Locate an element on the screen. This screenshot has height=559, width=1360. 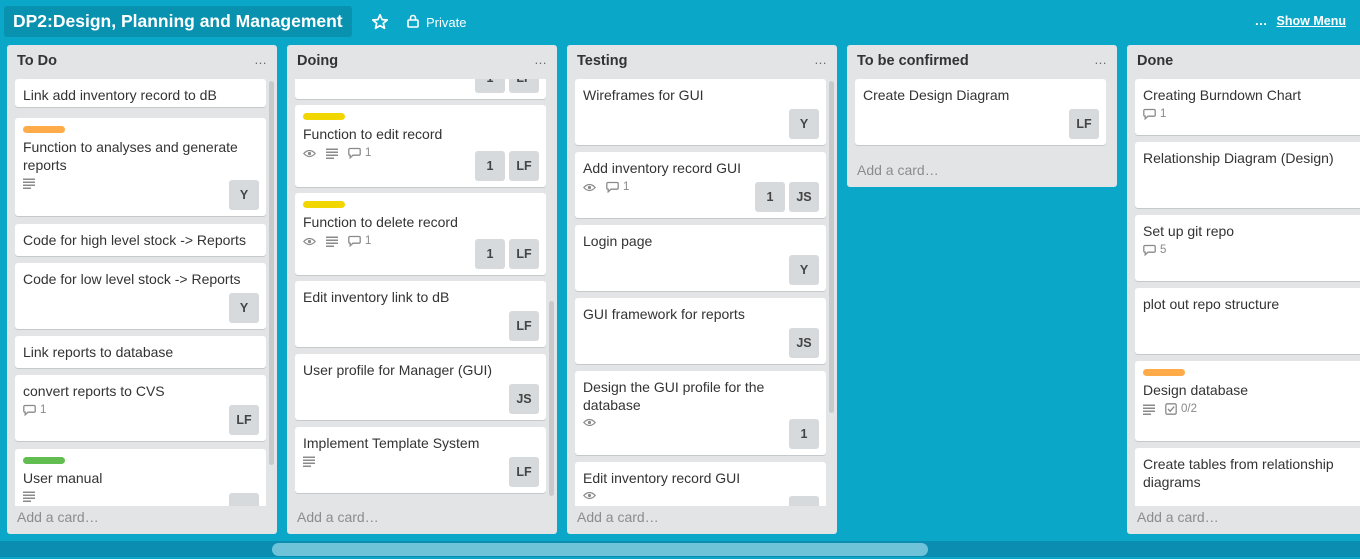
card-members: LF is located at coordinates (524, 472).